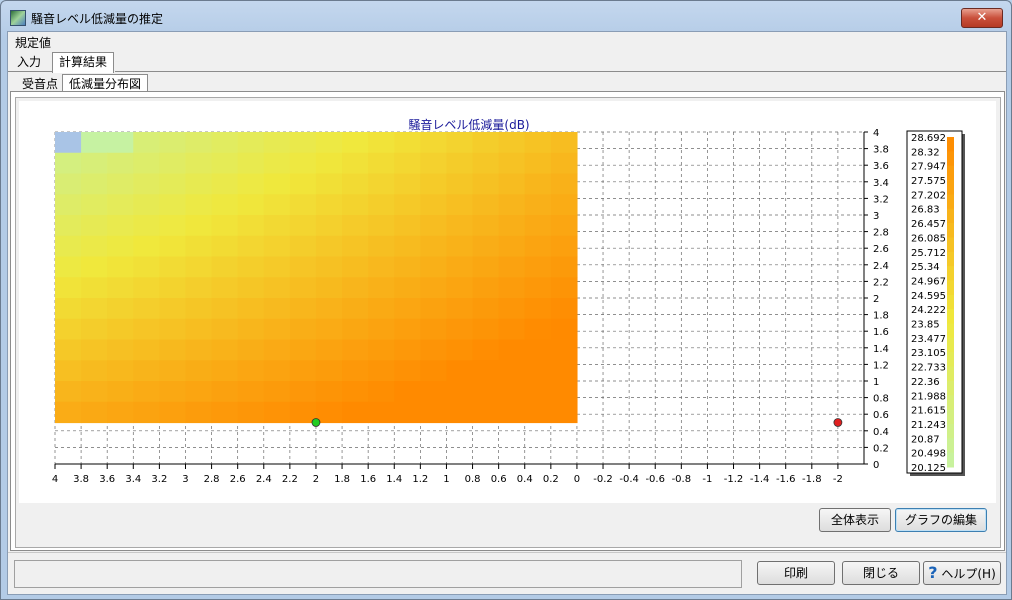  Describe the element at coordinates (83, 62) in the screenshot. I see `tab-results: 計算結果` at that location.